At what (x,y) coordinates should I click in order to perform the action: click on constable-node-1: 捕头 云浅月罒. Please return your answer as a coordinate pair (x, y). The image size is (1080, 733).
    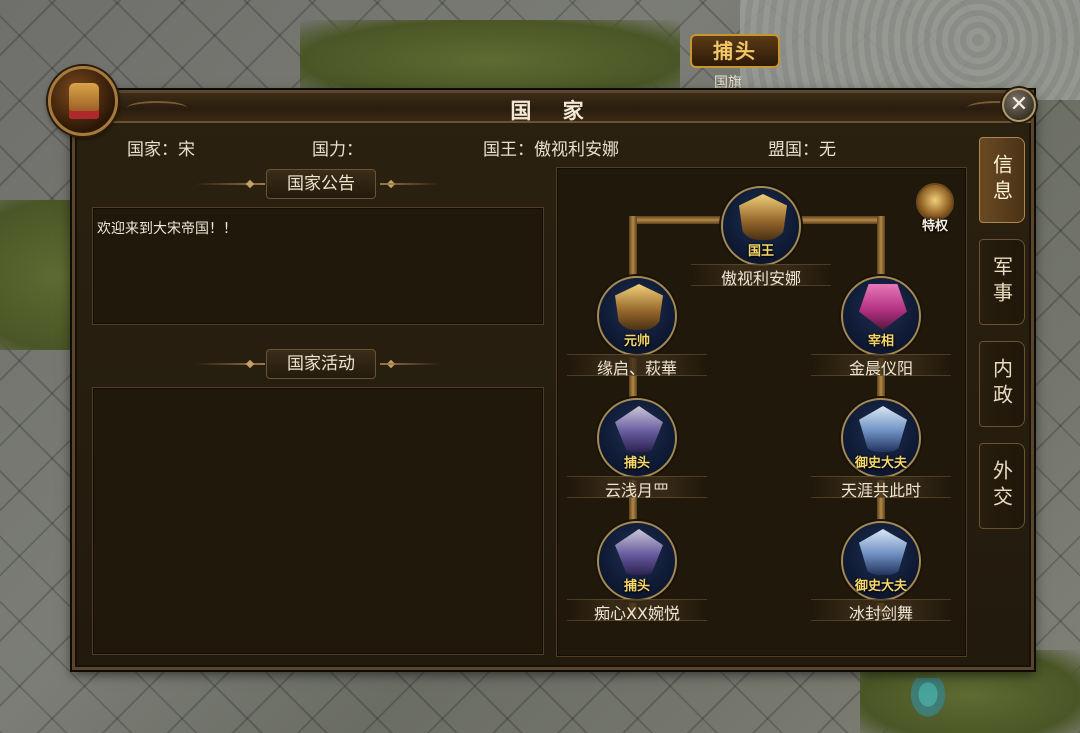
    Looking at the image, I should click on (637, 449).